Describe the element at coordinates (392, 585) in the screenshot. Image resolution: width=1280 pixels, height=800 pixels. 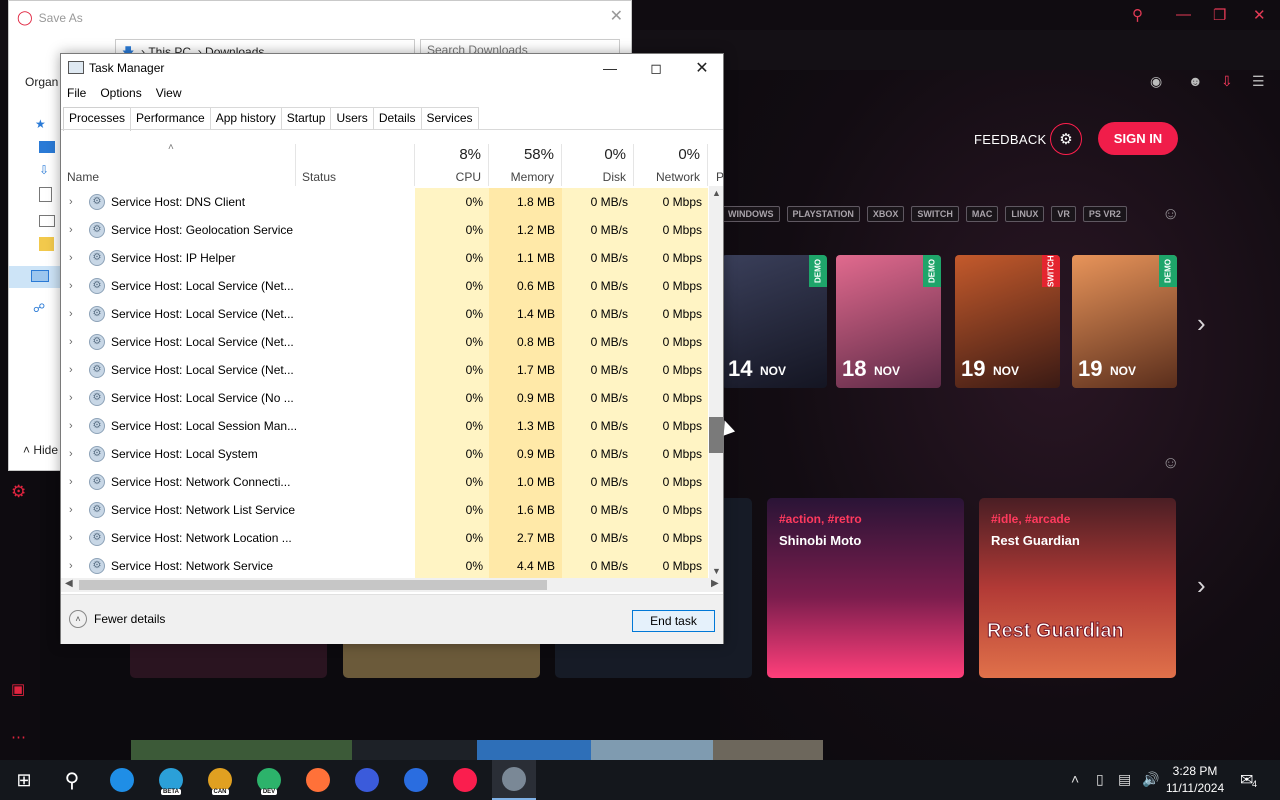
I see `horizontal-scrollbar: ◀ ▶` at that location.